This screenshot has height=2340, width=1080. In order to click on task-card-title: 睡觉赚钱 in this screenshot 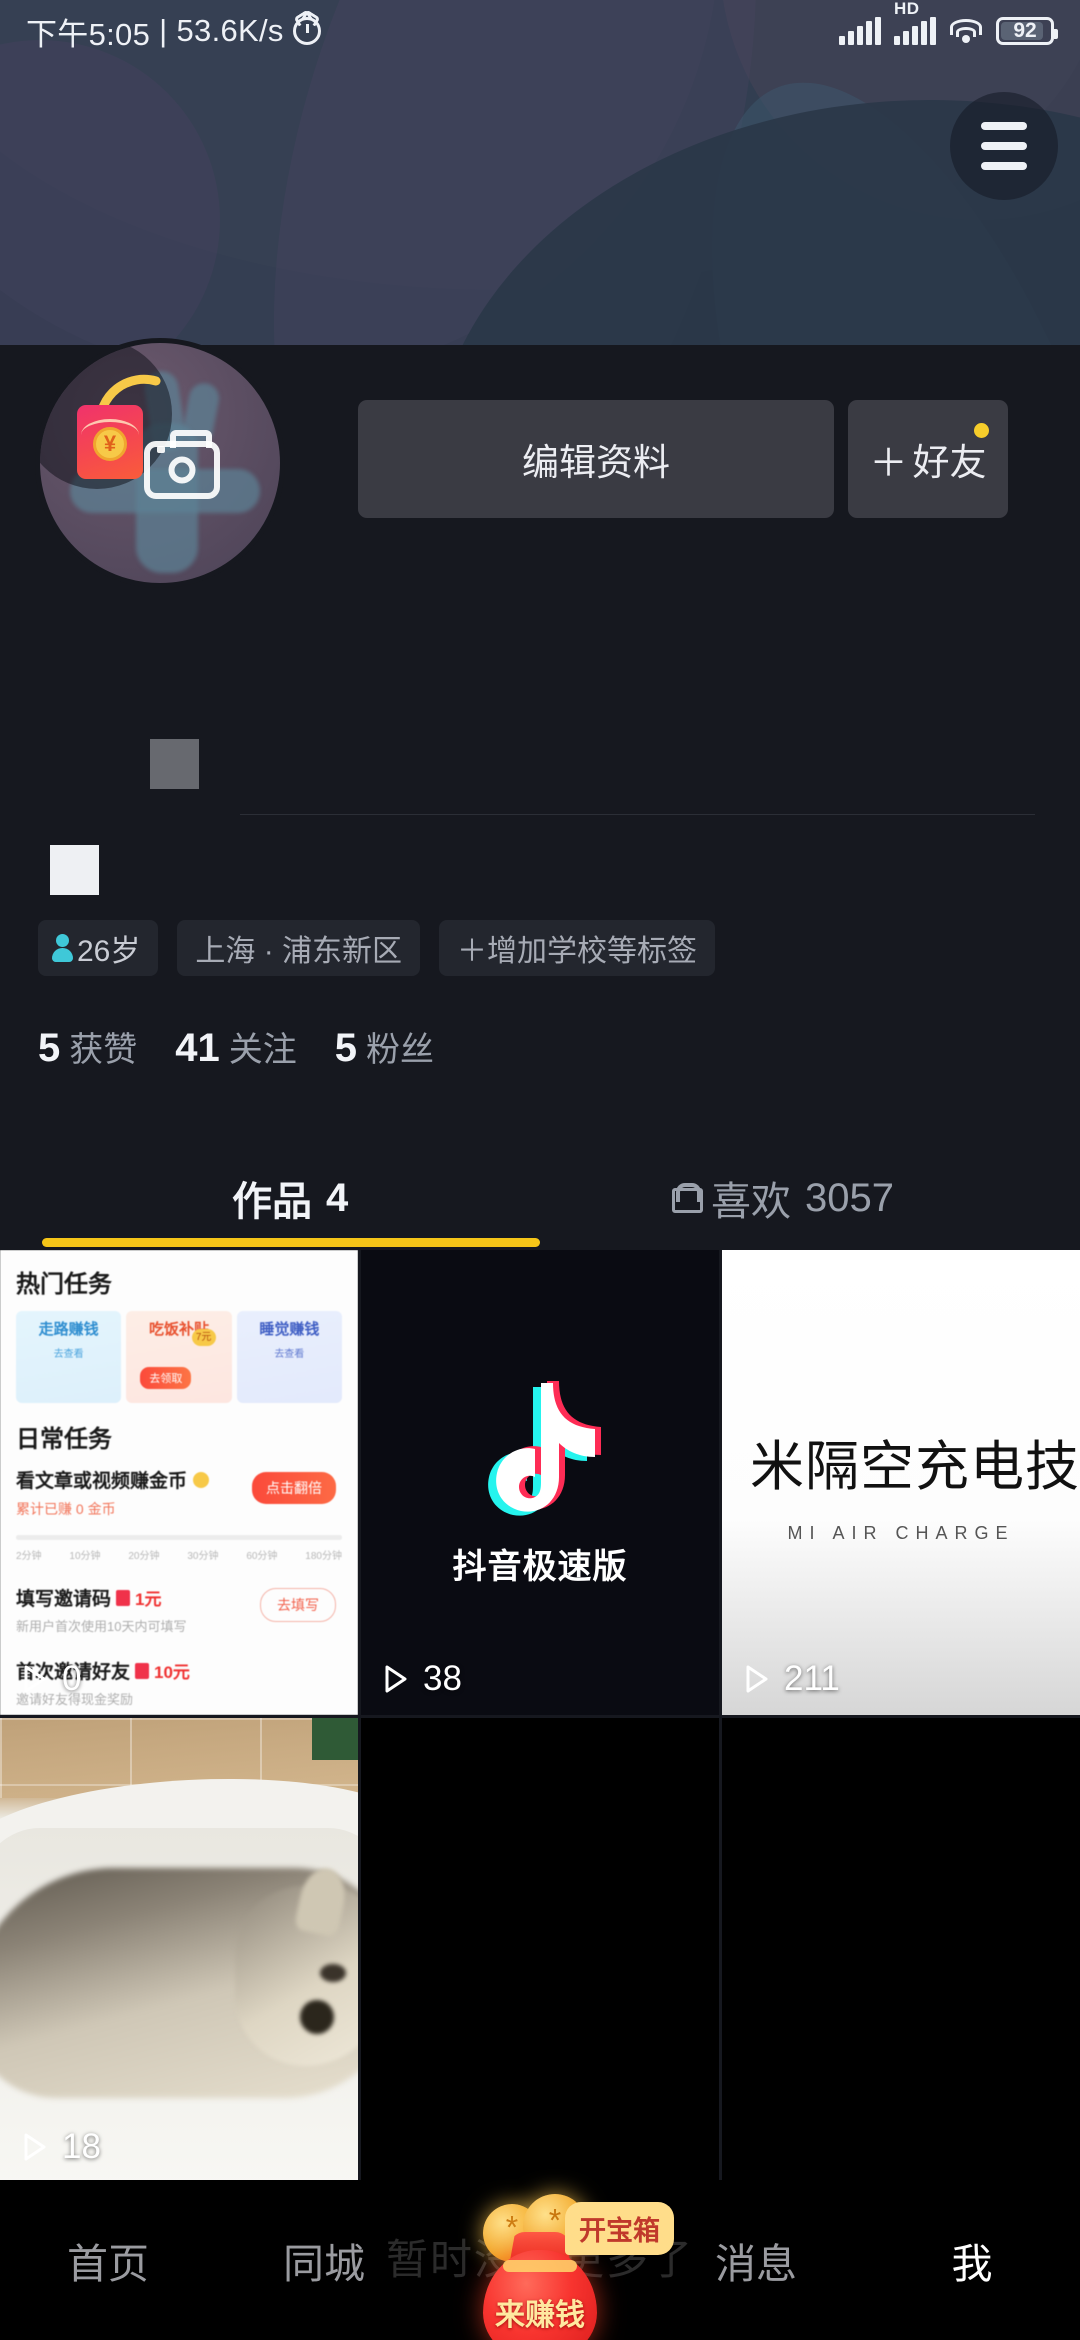, I will do `click(289, 1329)`.